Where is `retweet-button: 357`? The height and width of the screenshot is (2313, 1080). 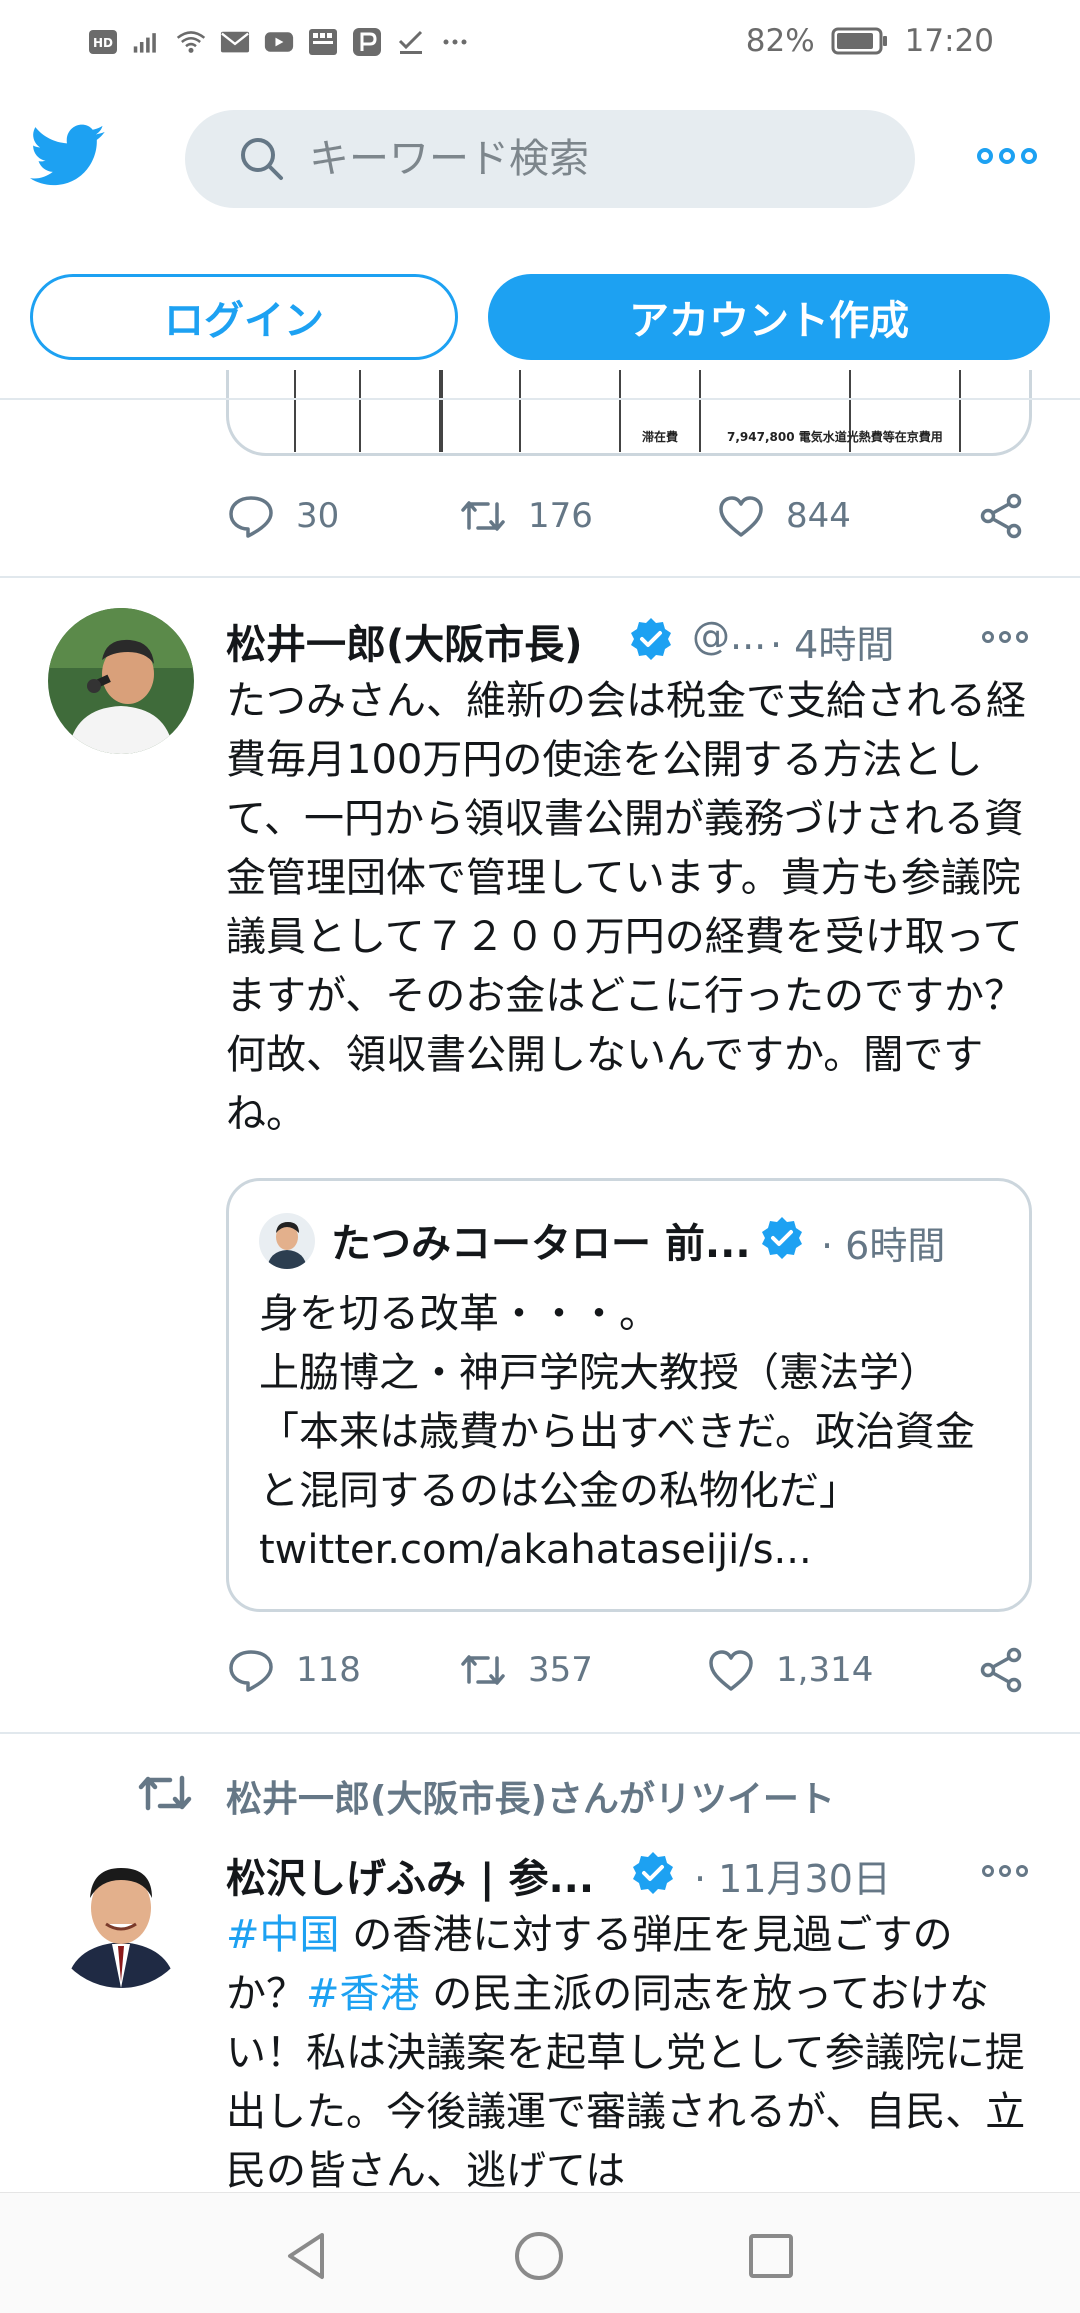 retweet-button: 357 is located at coordinates (582, 1670).